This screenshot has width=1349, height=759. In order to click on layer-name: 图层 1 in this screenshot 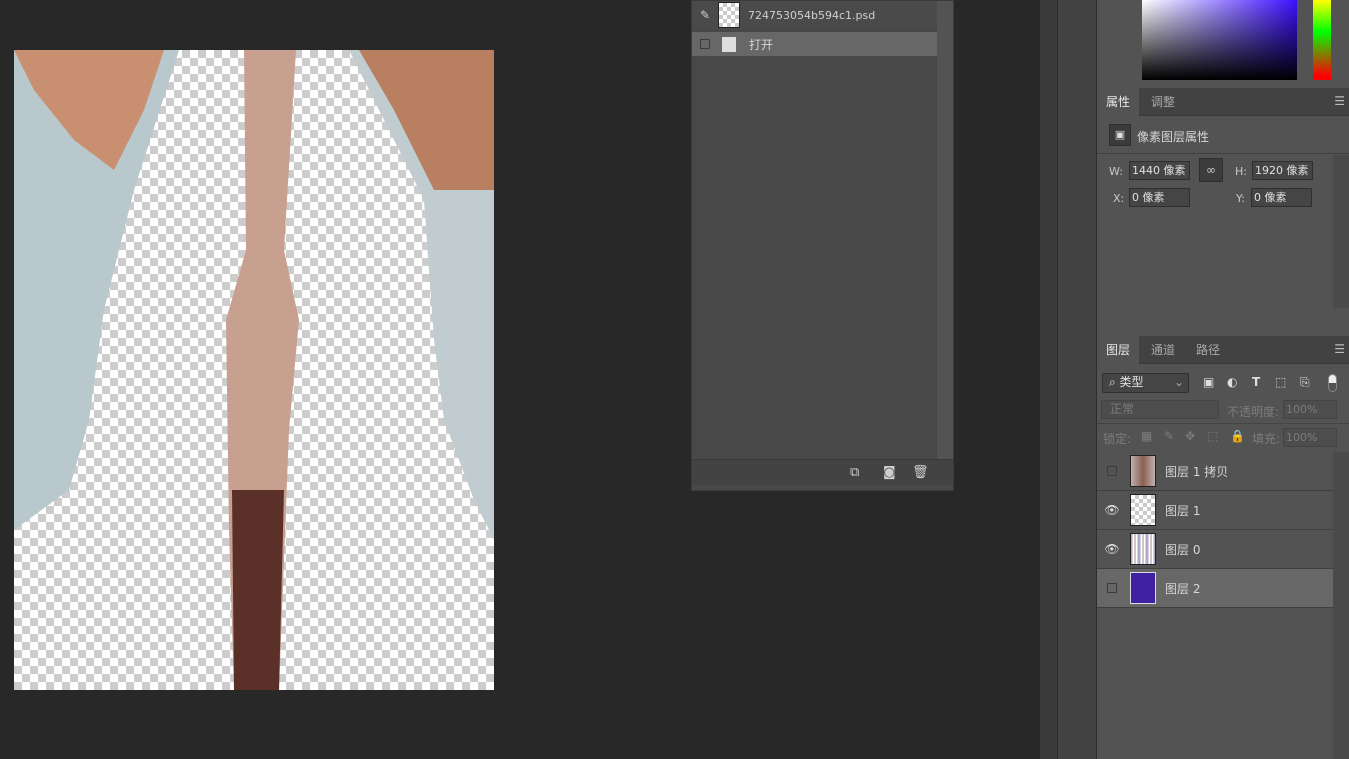, I will do `click(1183, 510)`.